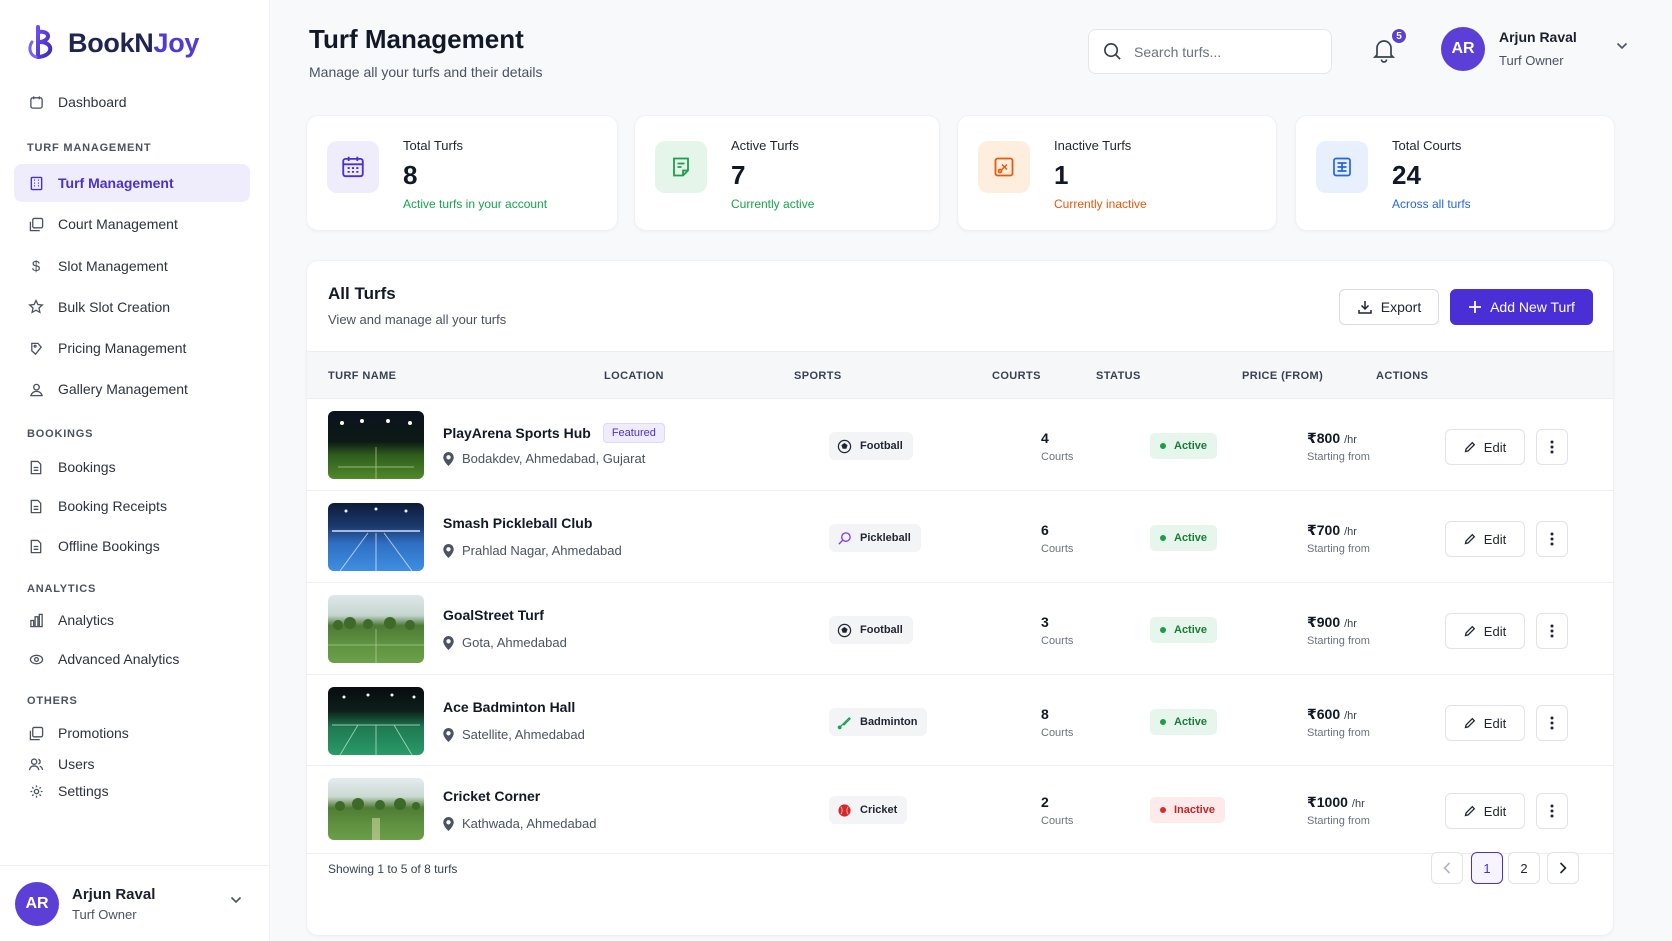 This screenshot has height=941, width=1672. I want to click on prev-page-button, so click(1447, 868).